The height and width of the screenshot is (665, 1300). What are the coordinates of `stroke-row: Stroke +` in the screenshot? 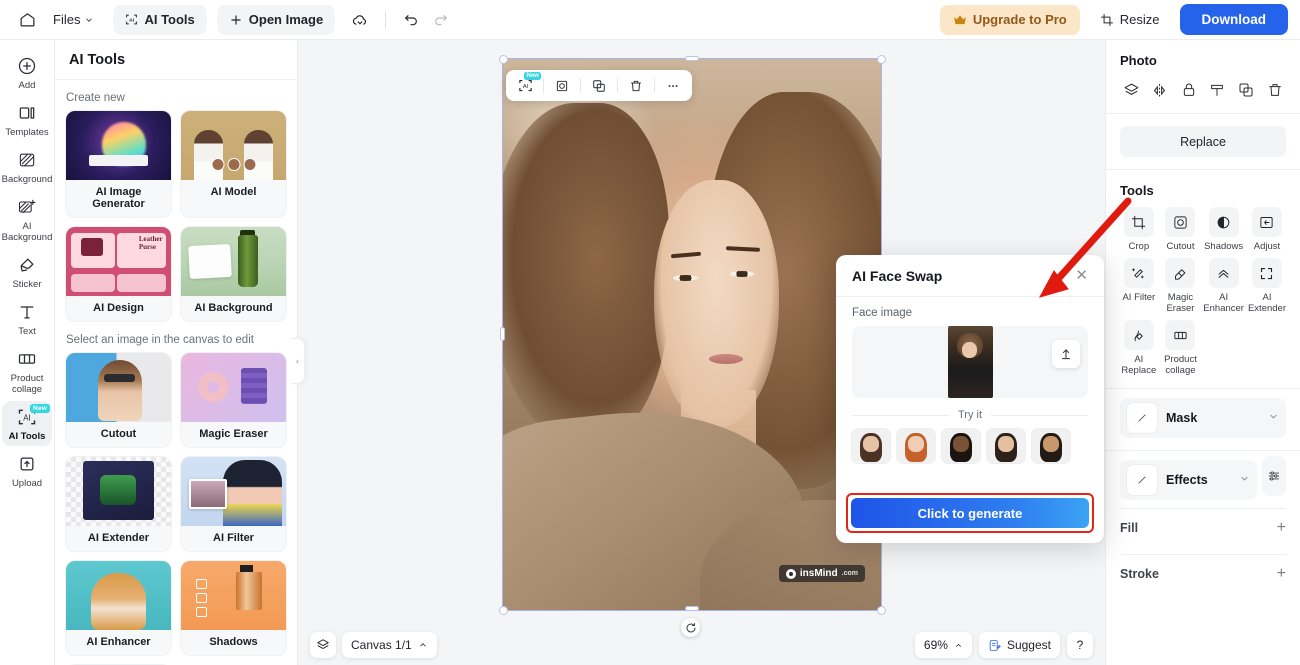 It's located at (1203, 573).